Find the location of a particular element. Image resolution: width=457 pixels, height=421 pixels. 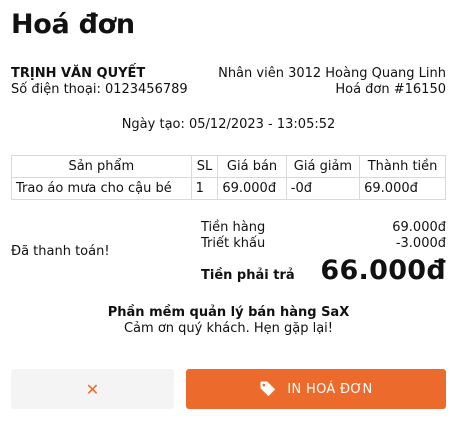

payment-status: Đã thanh toán! is located at coordinates (60, 251).